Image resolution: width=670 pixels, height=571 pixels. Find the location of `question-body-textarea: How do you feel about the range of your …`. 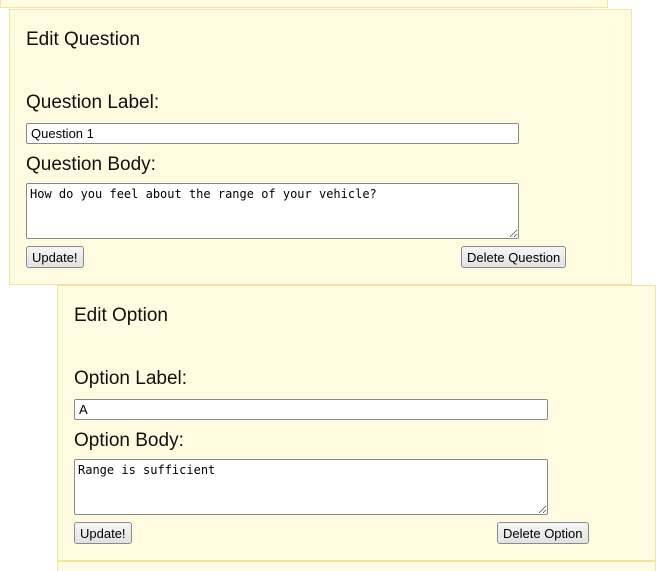

question-body-textarea: How do you feel about the range of your … is located at coordinates (272, 211).